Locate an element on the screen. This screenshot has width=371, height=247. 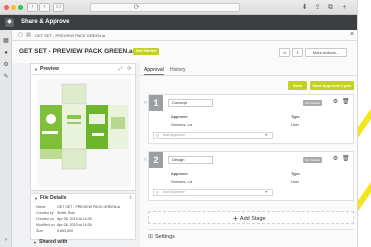
preview-header: ▼ Preview ⤢ ⟳ is located at coordinates (83, 69).